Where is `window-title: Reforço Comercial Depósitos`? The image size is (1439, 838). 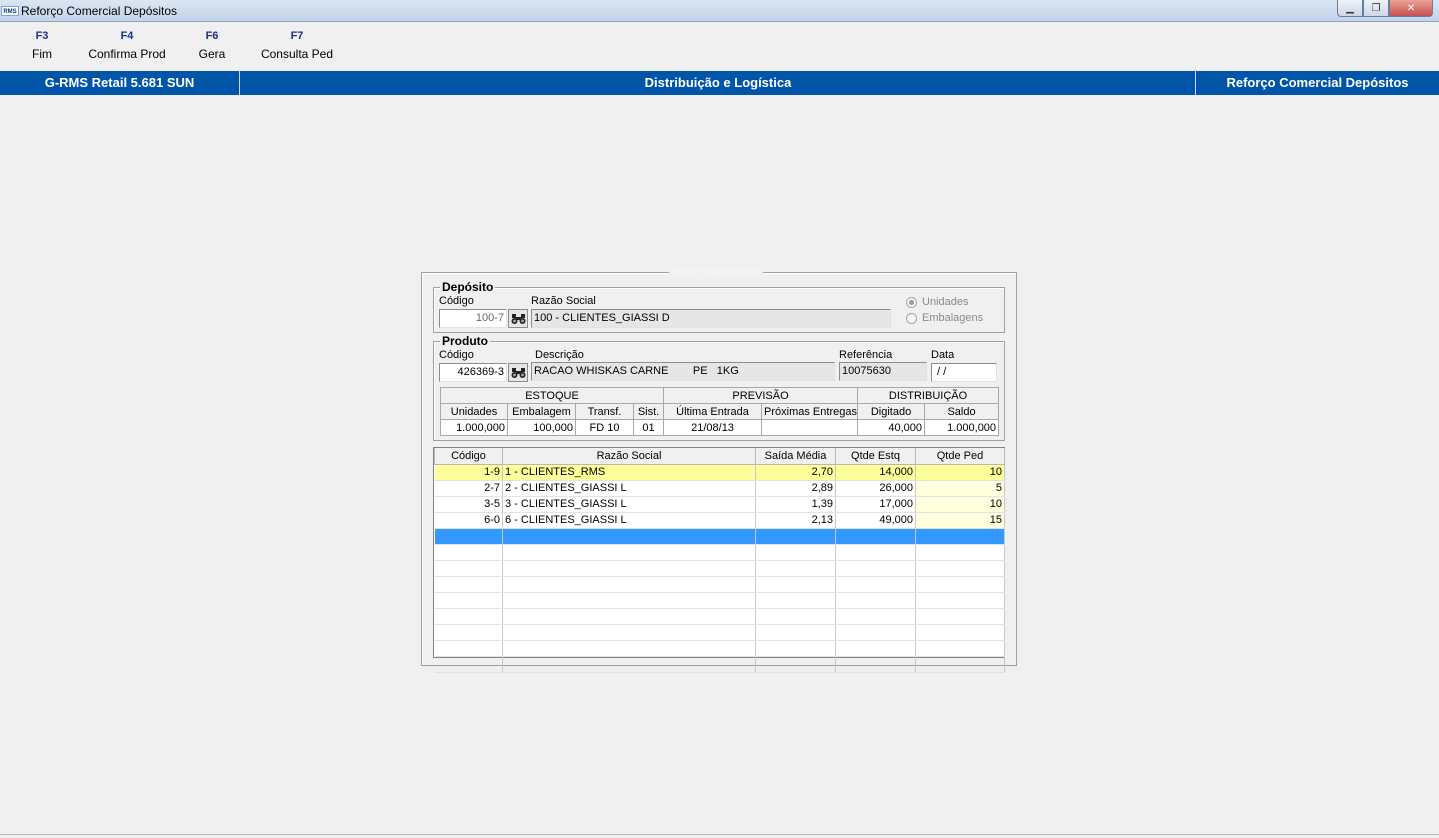
window-title: Reforço Comercial Depósitos is located at coordinates (99, 11).